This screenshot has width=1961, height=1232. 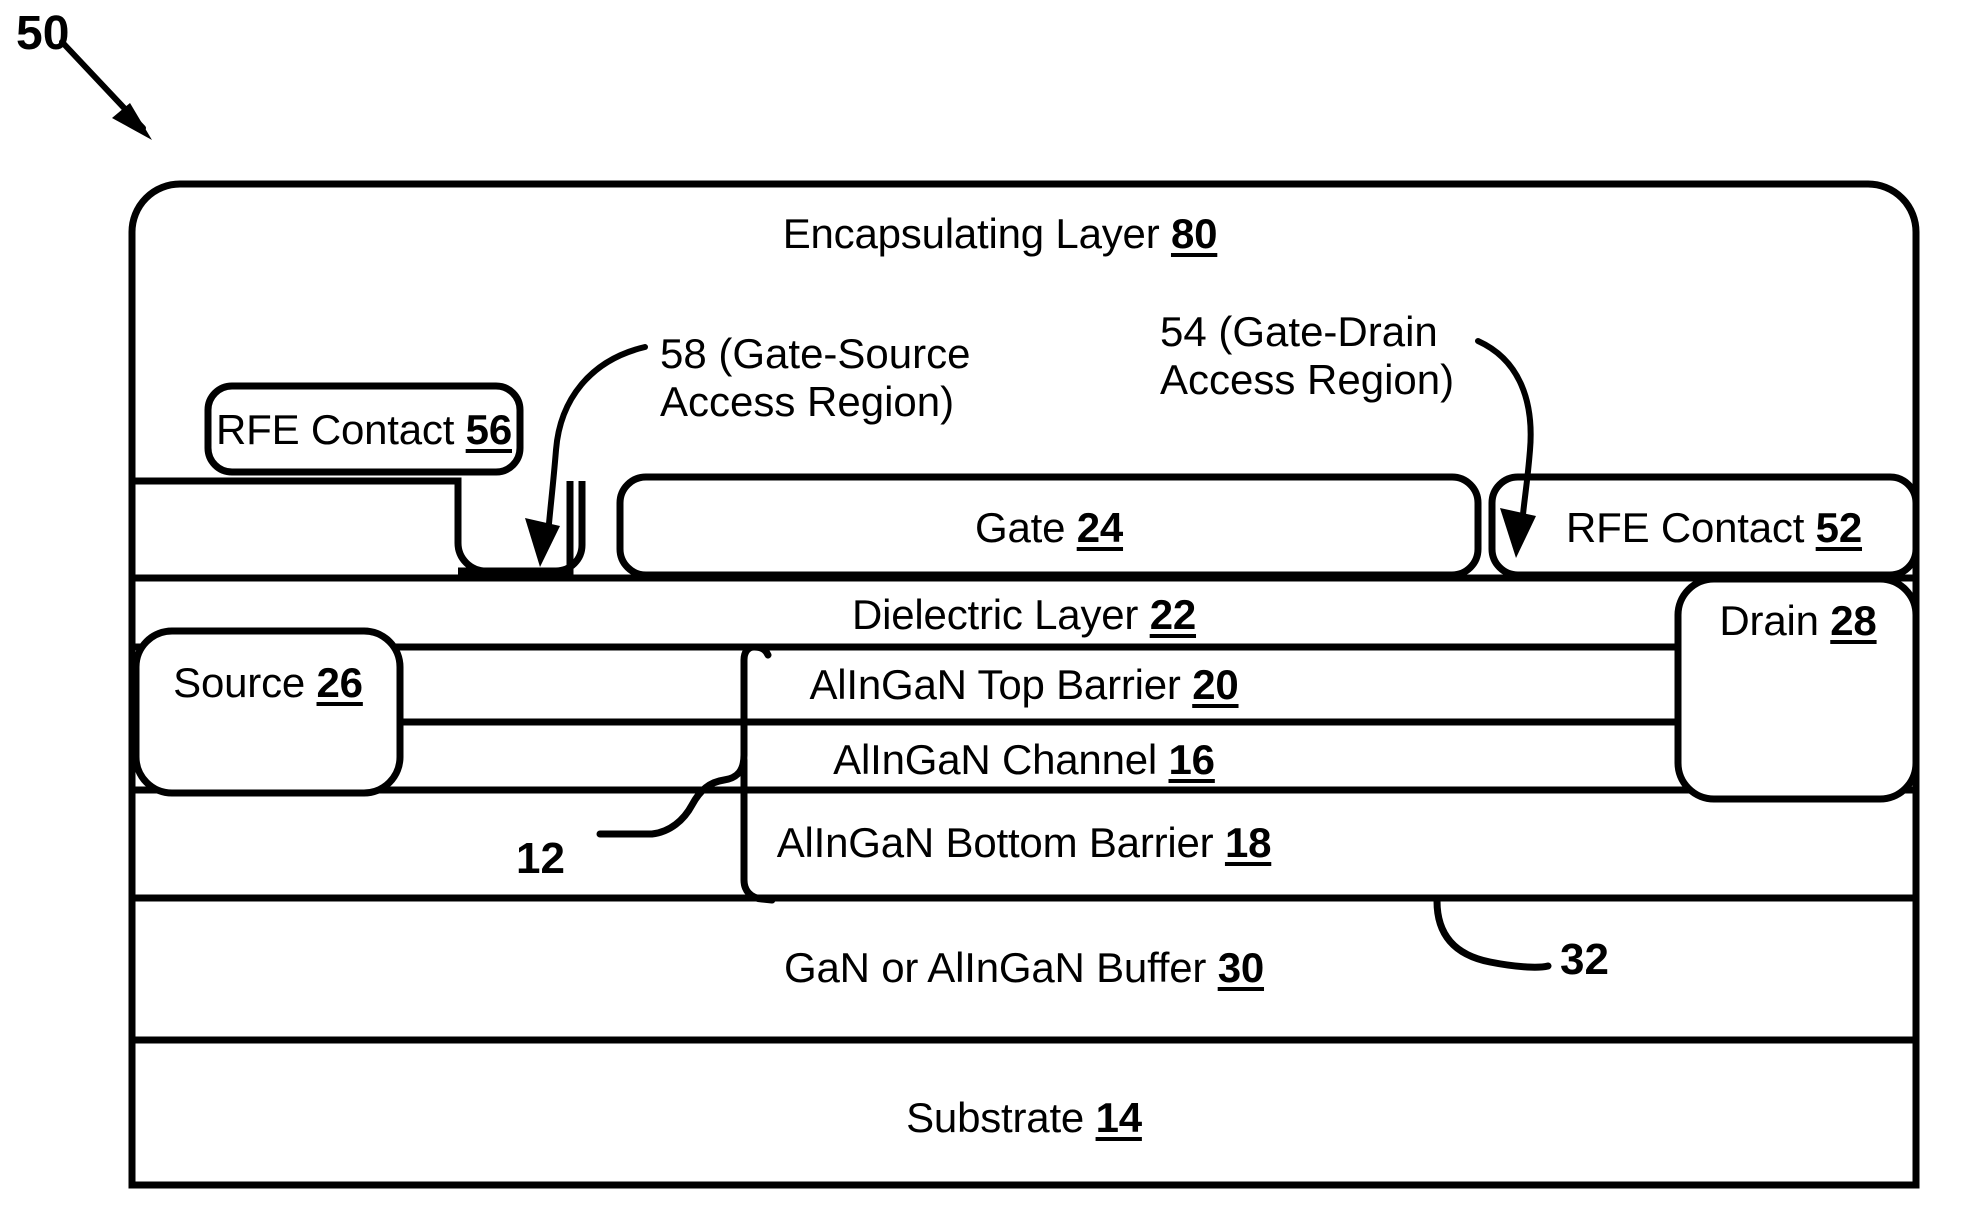 I want to click on callout-heterostructure-number: 12, so click(x=540, y=858).